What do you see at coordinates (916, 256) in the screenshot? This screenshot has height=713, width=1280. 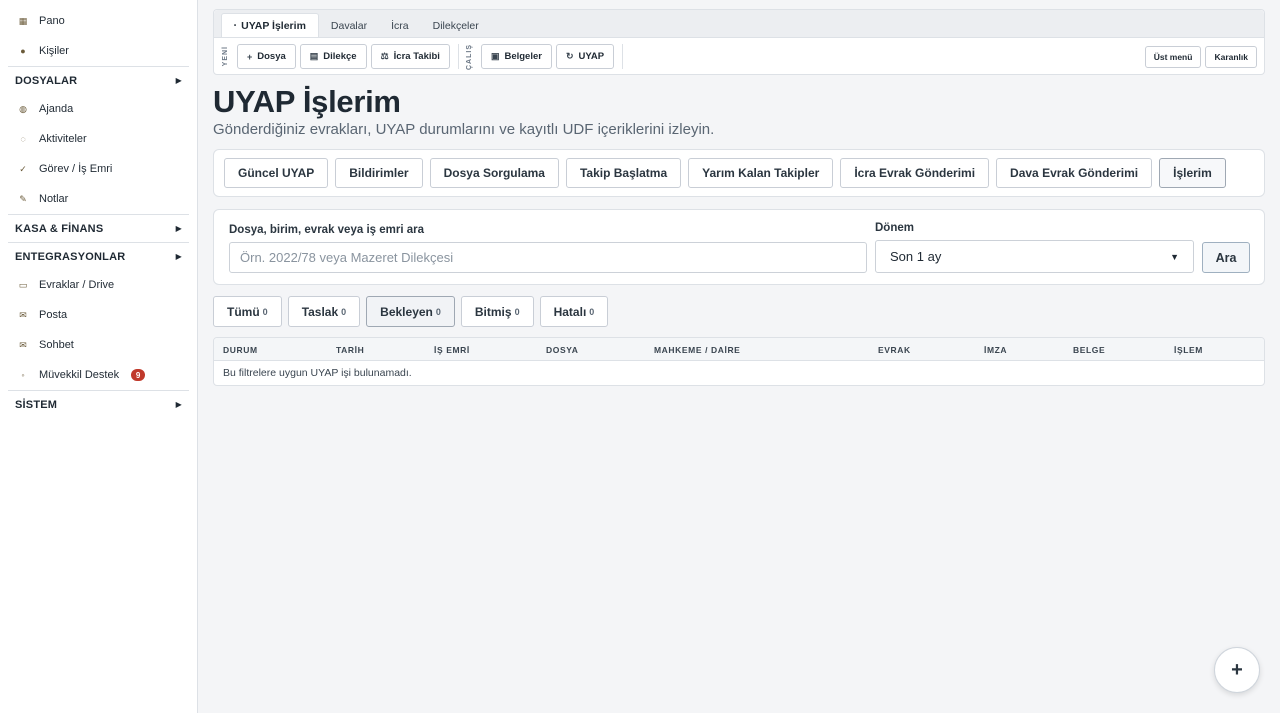 I see `period-value: Son 1 ay` at bounding box center [916, 256].